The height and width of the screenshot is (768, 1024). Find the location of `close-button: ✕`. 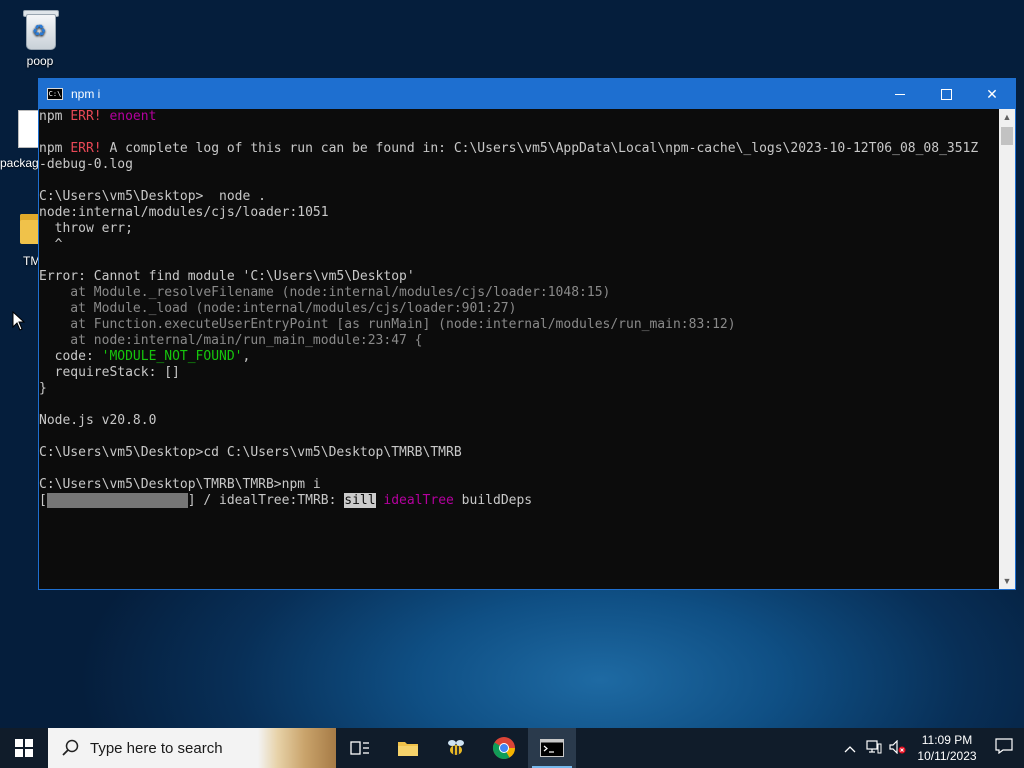

close-button: ✕ is located at coordinates (992, 94).